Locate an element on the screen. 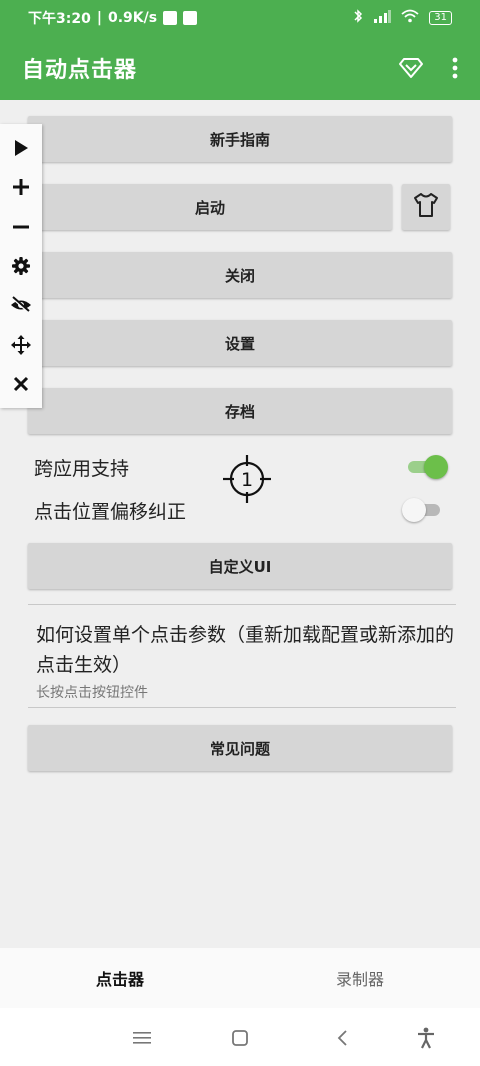  help-item: 如何设置单个点击参数（重新加载配置或新添加的点击生效） 长按点击按钮控件 is located at coordinates (246, 661).